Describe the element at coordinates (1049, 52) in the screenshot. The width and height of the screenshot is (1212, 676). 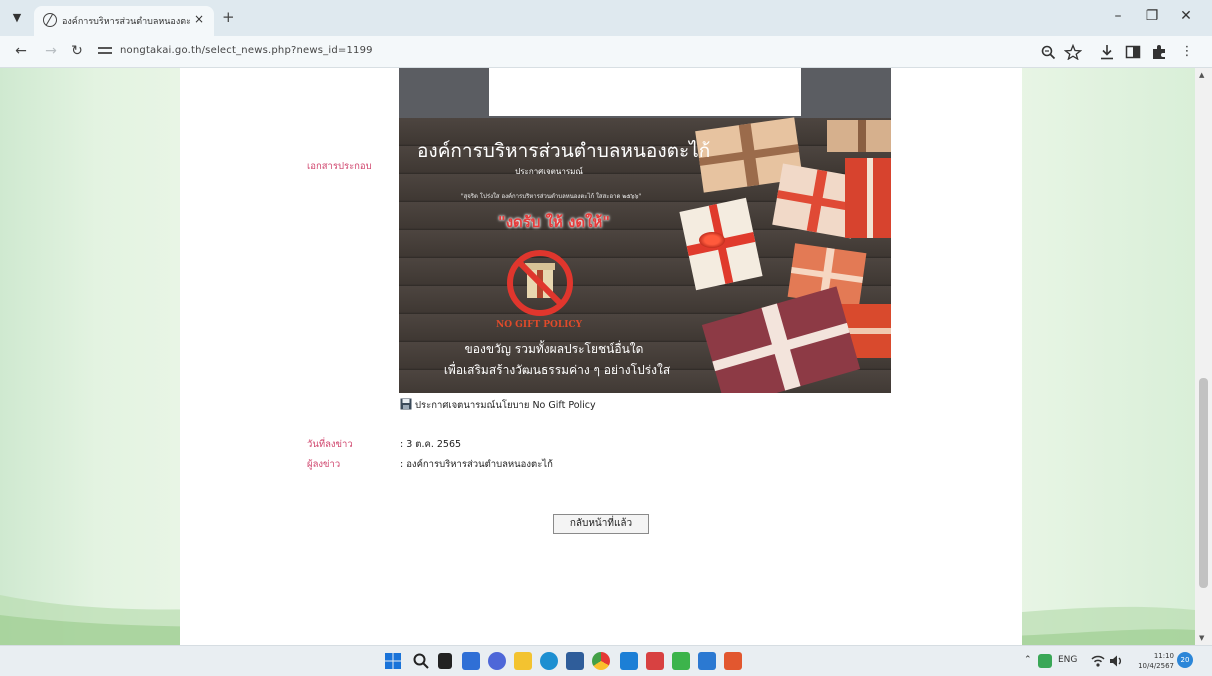
I see `zoom-icon` at that location.